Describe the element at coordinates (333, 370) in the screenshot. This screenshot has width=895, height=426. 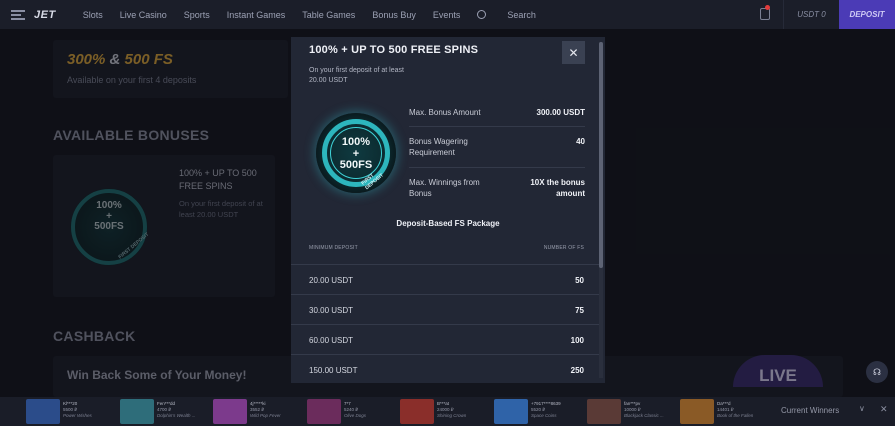
I see `row-deposit: 150.00 USDT` at that location.